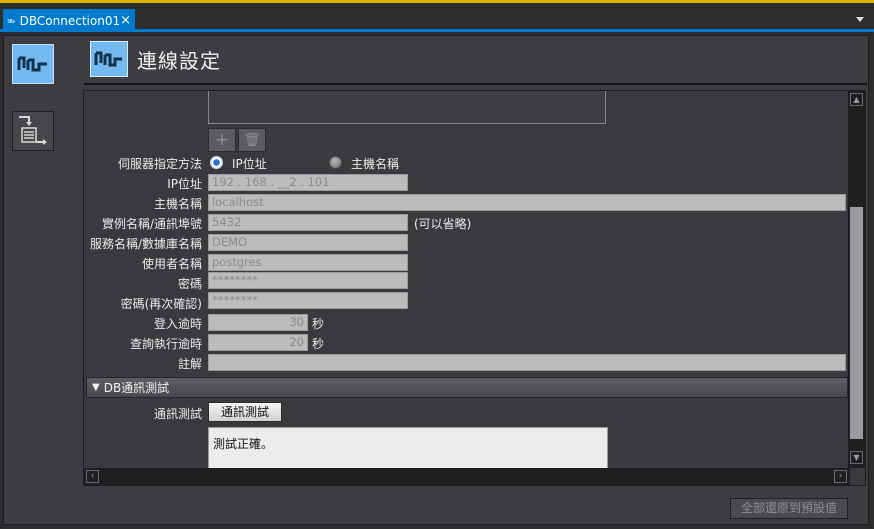 The image size is (874, 529). I want to click on username-field: postgres, so click(308, 262).